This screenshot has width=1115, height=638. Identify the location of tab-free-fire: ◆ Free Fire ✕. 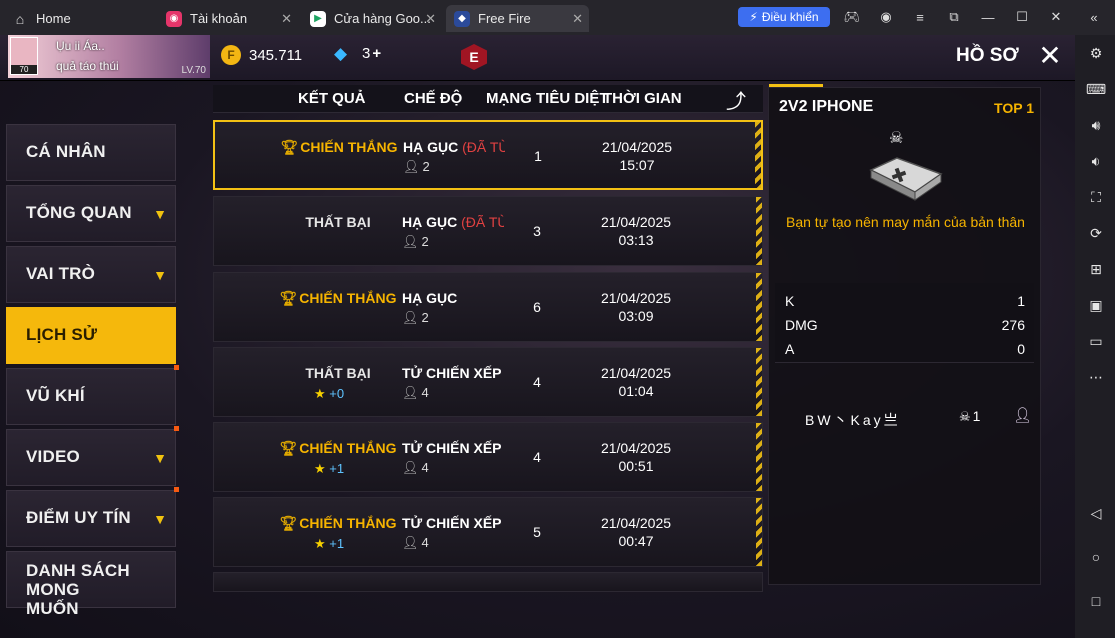
(517, 18).